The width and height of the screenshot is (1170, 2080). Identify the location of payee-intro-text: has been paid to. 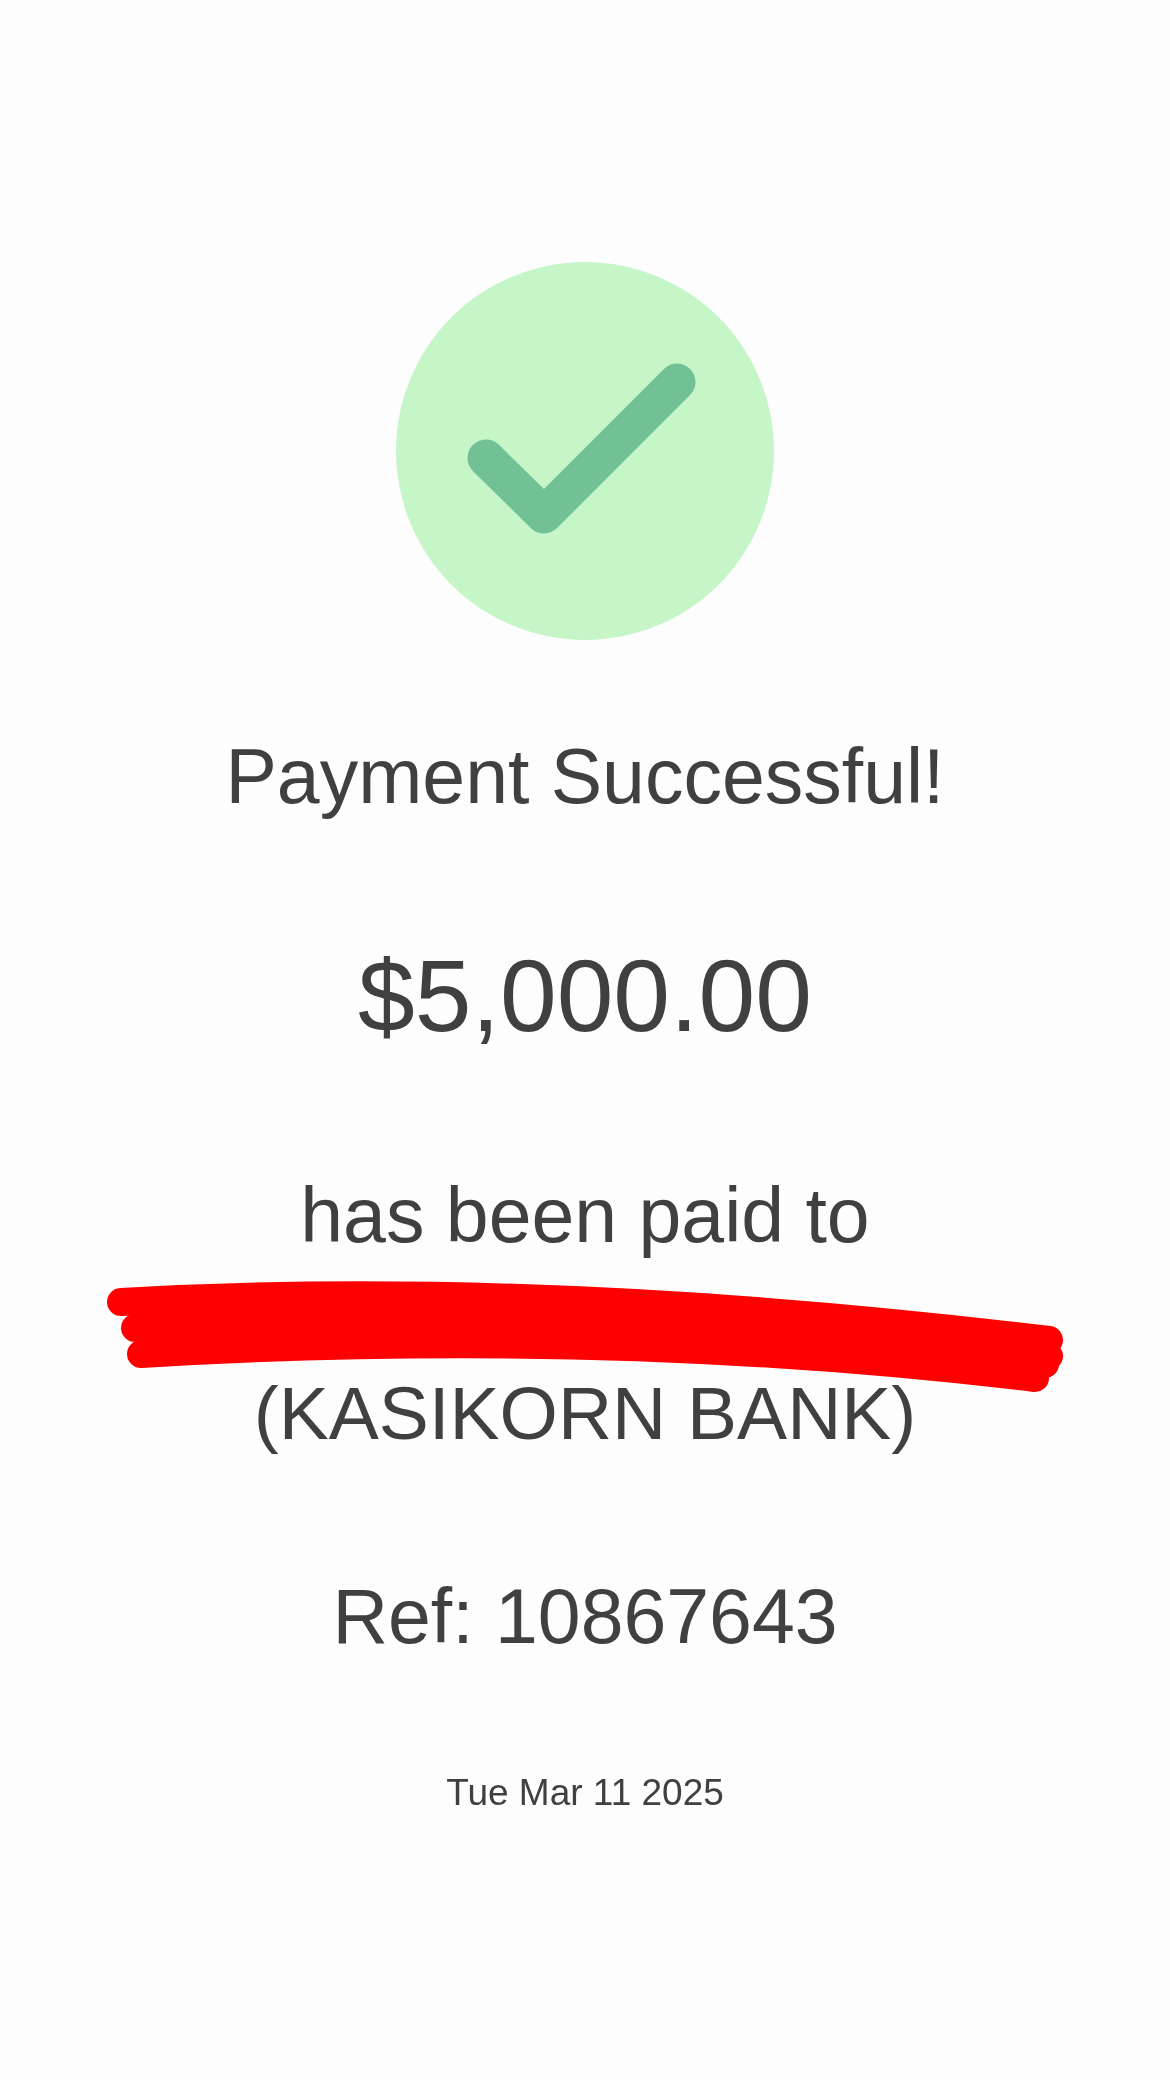
(585, 1215).